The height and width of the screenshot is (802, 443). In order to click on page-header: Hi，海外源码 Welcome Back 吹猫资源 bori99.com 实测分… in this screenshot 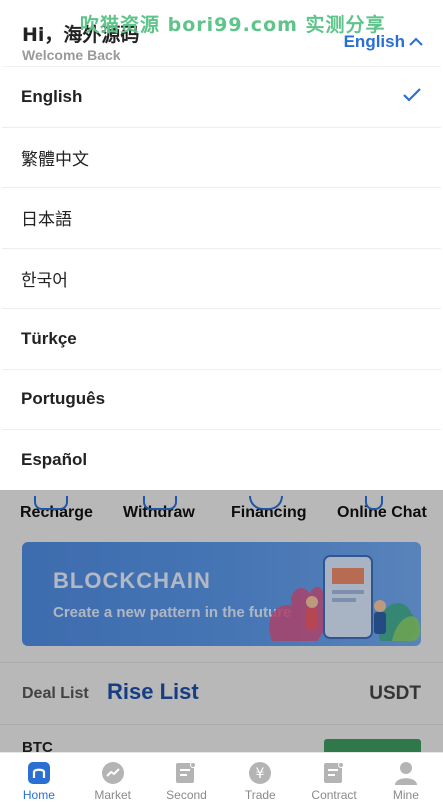, I will do `click(221, 33)`.